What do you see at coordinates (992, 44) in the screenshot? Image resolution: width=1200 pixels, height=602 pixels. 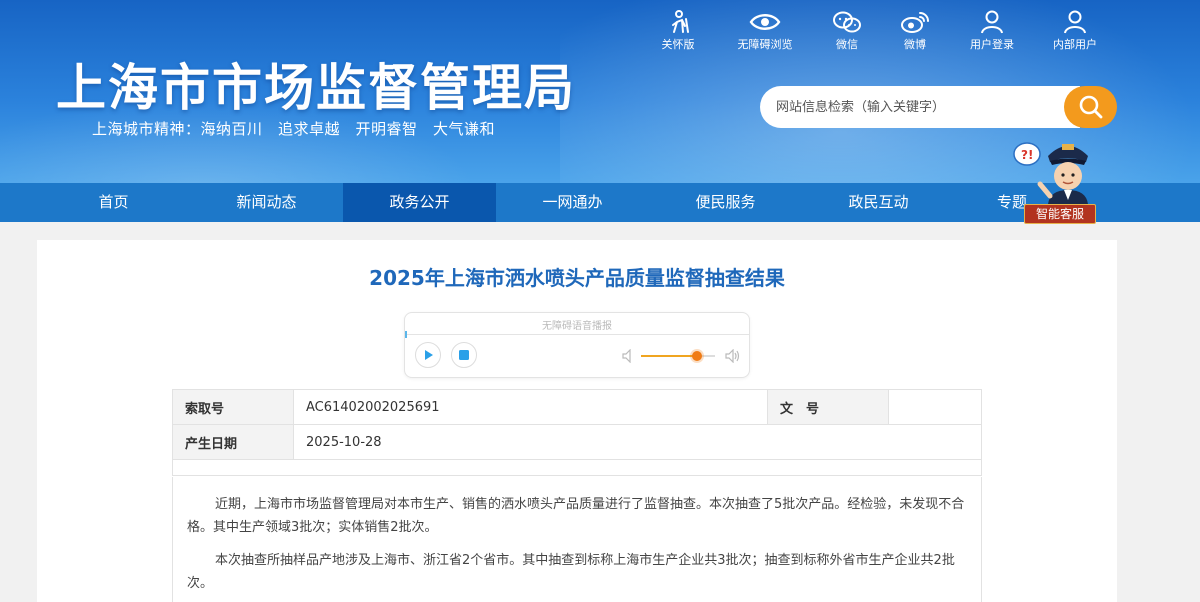 I see `user-login-label: 用户登录` at bounding box center [992, 44].